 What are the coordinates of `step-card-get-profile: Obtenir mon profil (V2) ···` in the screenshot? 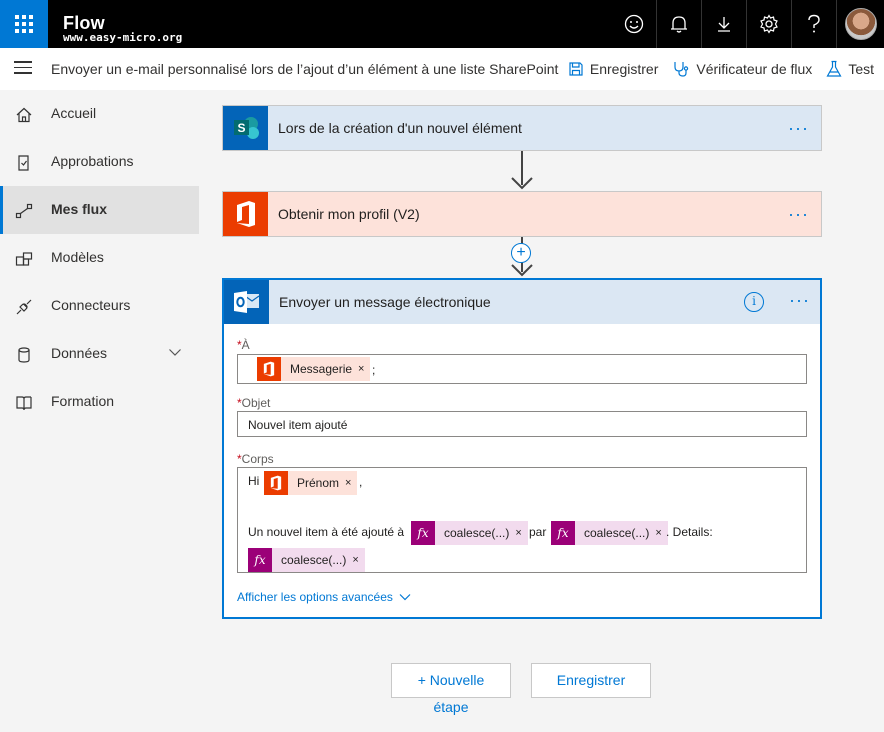 It's located at (522, 214).